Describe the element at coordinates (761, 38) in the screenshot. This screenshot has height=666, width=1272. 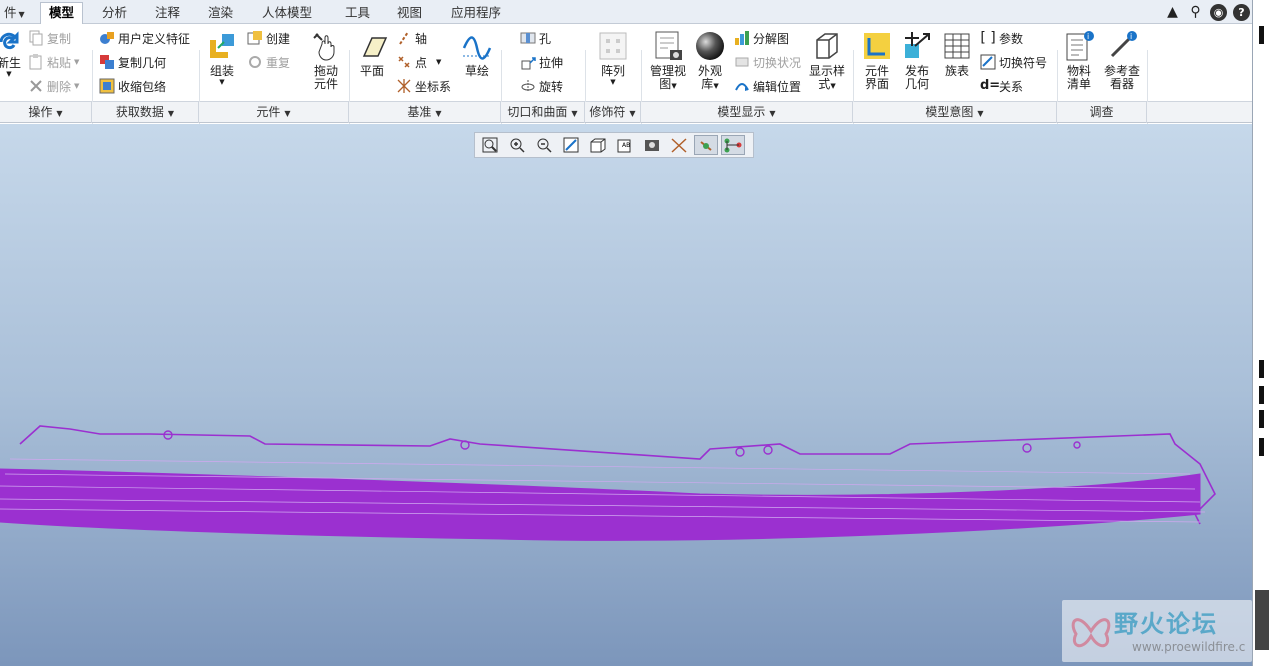
I see `explode-view-button: 分解图` at that location.